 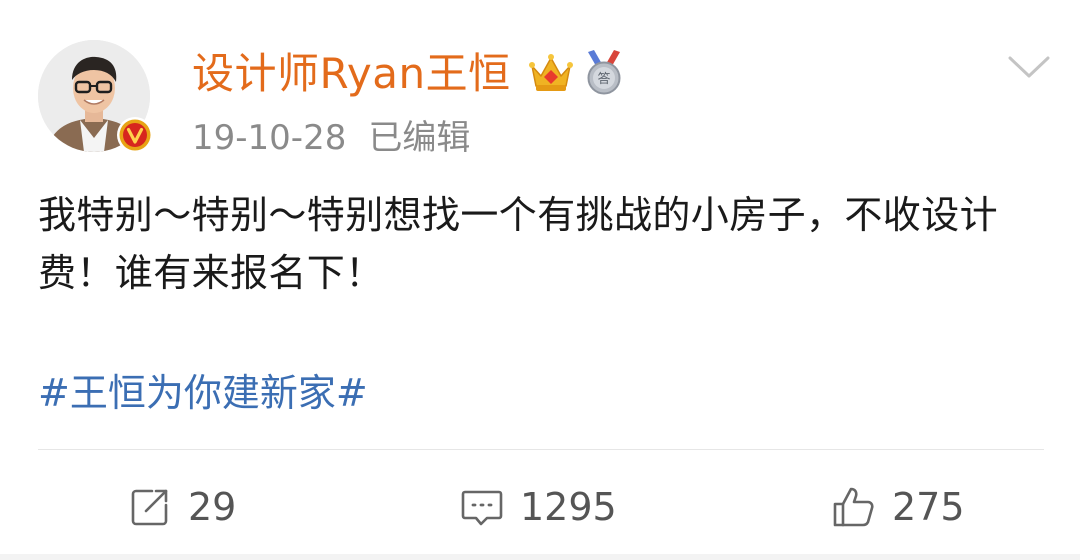 What do you see at coordinates (203, 393) in the screenshot?
I see `topic-hashtag-link: #王恒为你建新家#` at bounding box center [203, 393].